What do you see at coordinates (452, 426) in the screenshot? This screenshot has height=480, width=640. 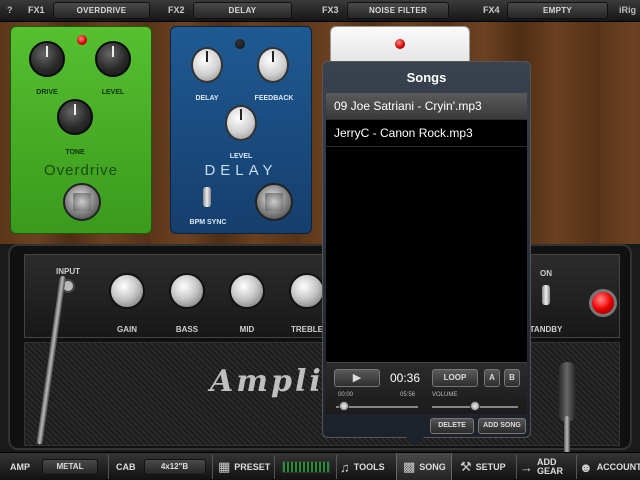 I see `delete-button: DELETE` at bounding box center [452, 426].